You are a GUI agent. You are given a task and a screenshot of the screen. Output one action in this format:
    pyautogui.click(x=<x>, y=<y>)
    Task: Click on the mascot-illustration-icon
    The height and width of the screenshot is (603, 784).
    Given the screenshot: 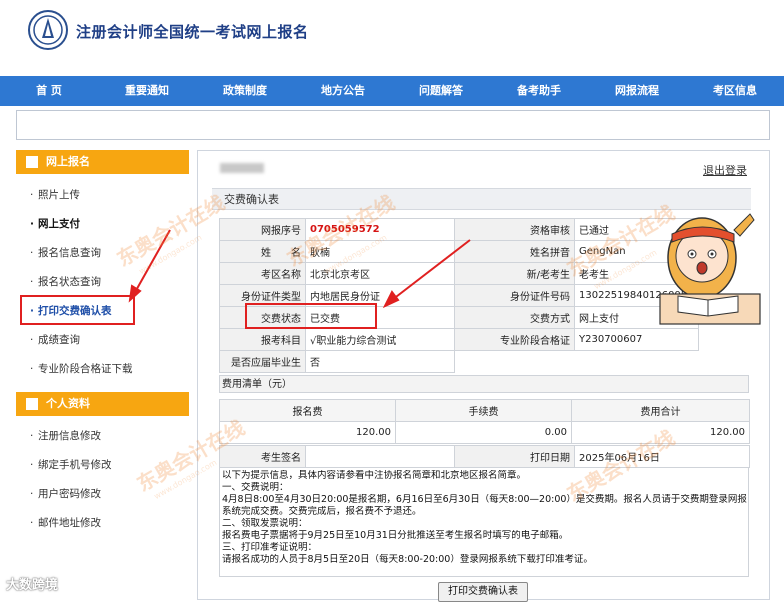 What is the action you would take?
    pyautogui.click(x=707, y=265)
    